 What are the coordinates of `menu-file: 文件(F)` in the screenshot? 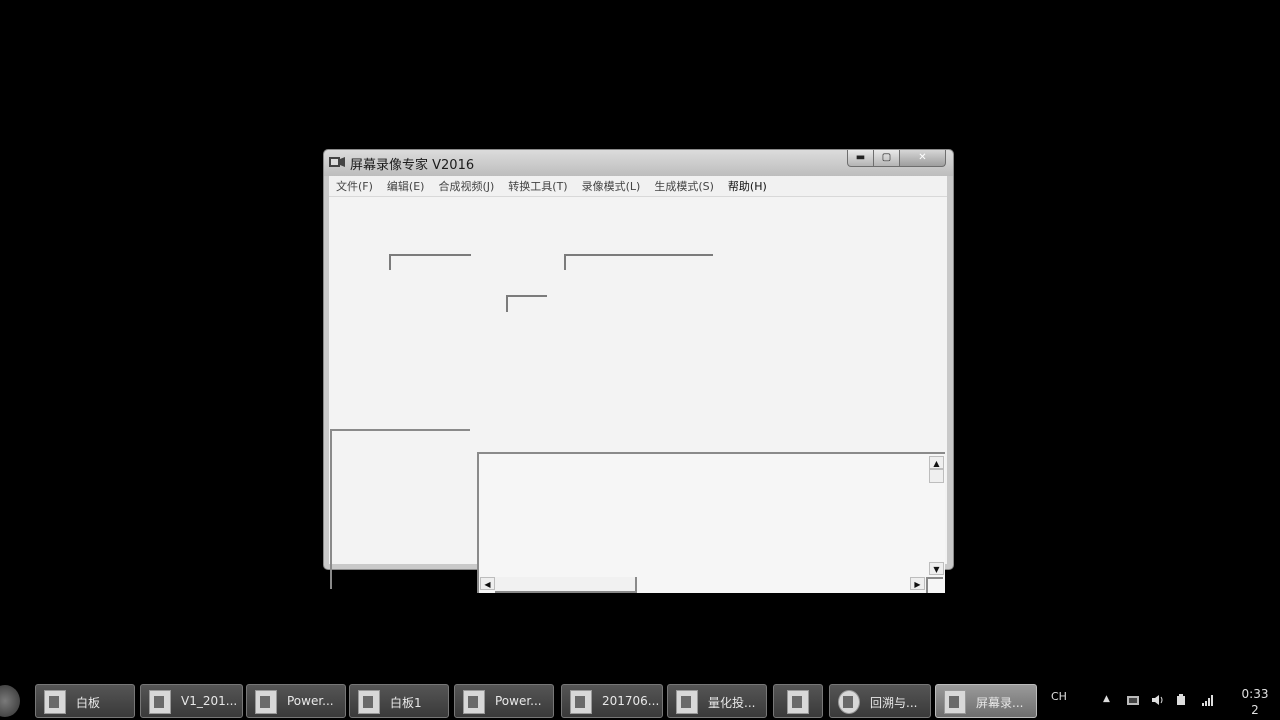 It's located at (354, 186).